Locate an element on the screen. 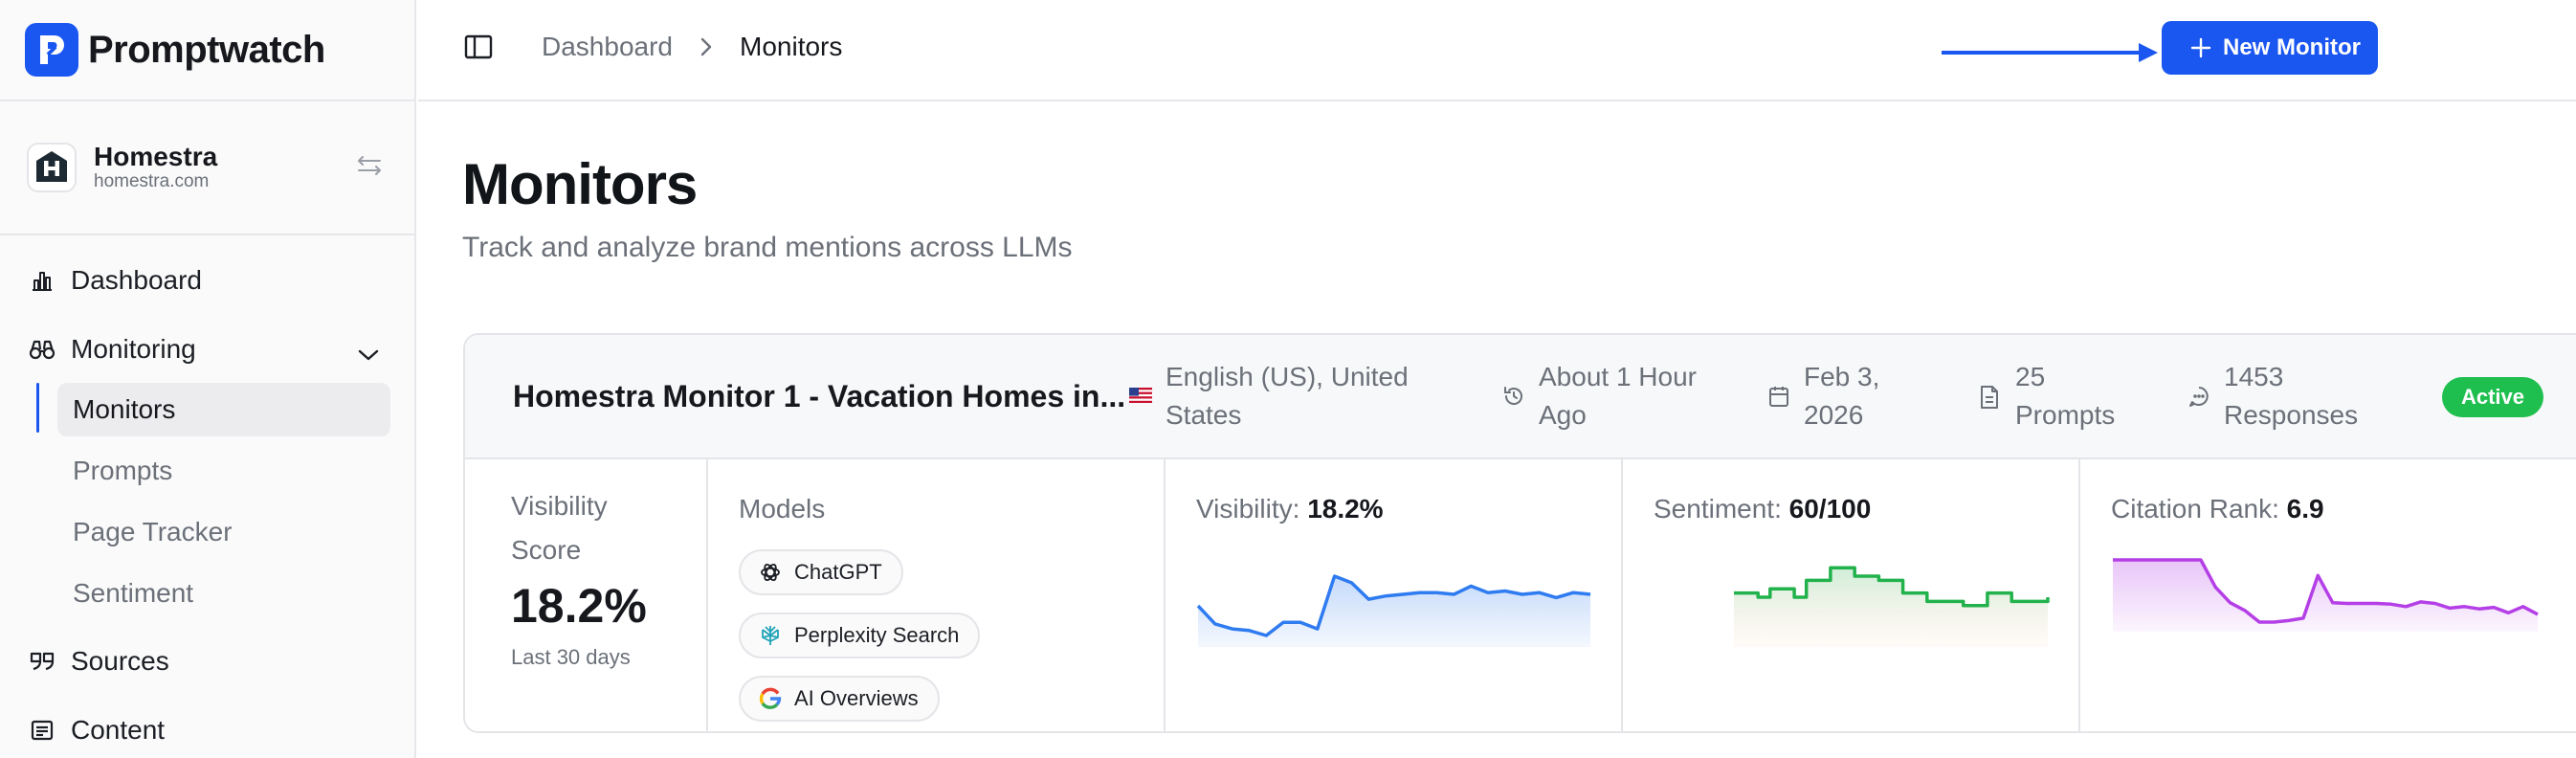 The image size is (2576, 758). new-monitor-label: New Monitor is located at coordinates (2292, 47).